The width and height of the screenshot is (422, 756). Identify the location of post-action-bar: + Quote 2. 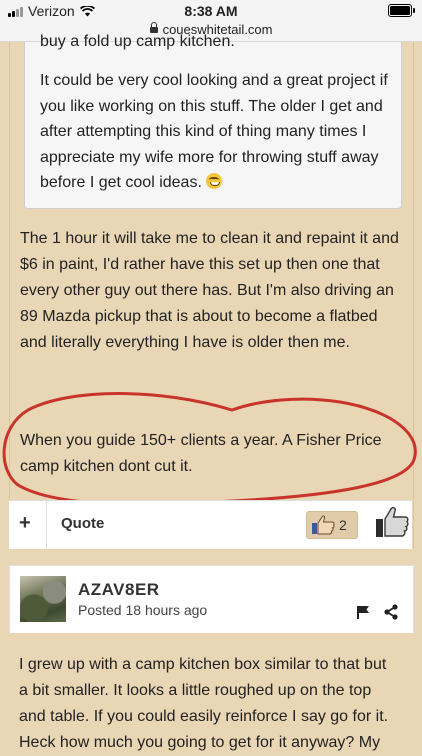
(210, 524).